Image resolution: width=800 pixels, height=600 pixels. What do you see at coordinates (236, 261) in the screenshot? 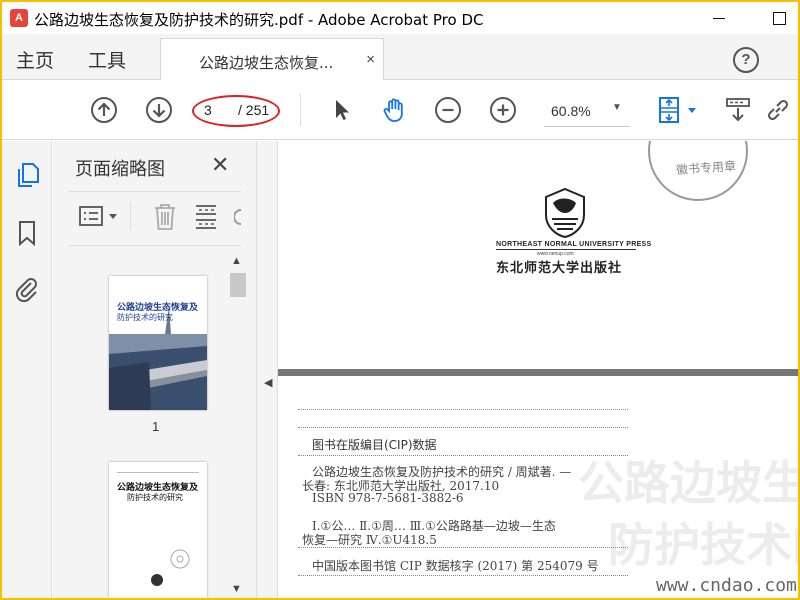
I see `scroll-up-arrow-icon: ▲` at bounding box center [236, 261].